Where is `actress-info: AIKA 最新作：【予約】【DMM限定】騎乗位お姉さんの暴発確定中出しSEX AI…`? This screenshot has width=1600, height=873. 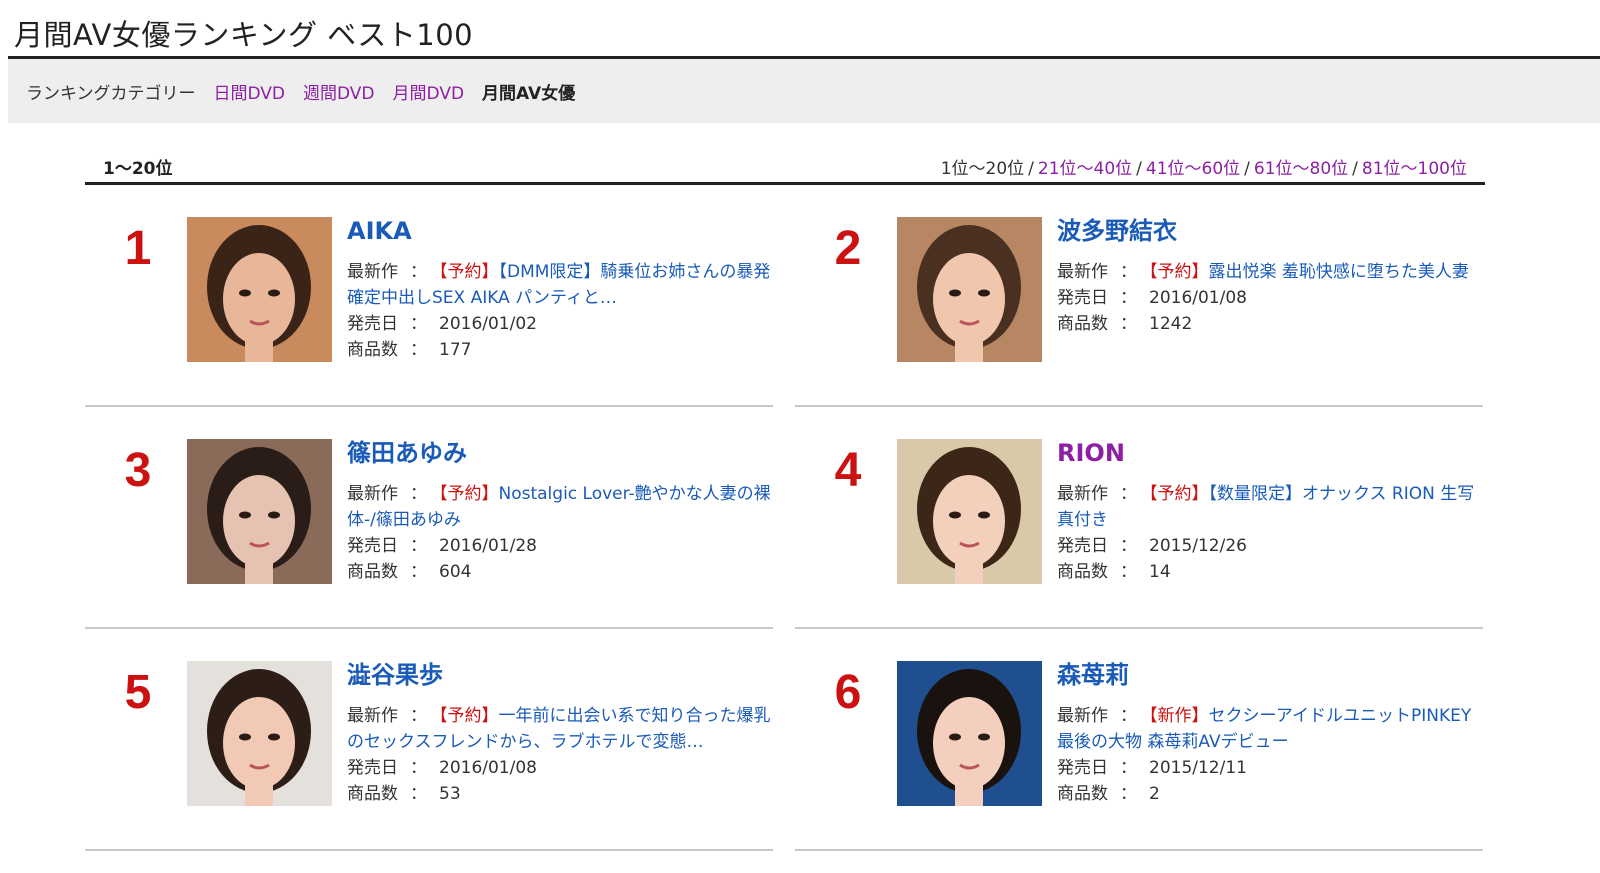
actress-info: AIKA 最新作：【予約】【DMM限定】騎乗位お姉さんの暴発確定中出しSEX AI… is located at coordinates (559, 289).